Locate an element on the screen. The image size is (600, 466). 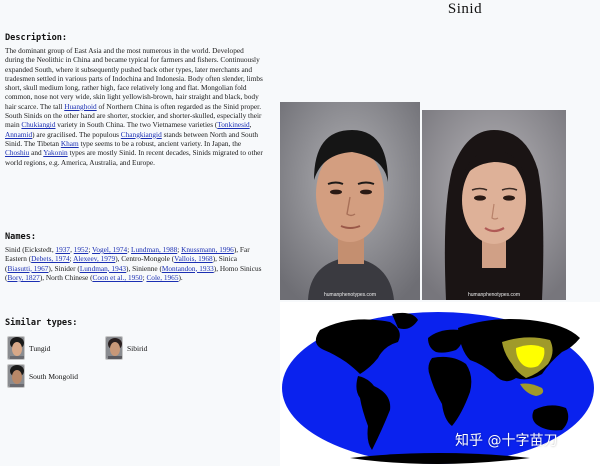
names-text-run: ). is located at coordinates (180, 277).